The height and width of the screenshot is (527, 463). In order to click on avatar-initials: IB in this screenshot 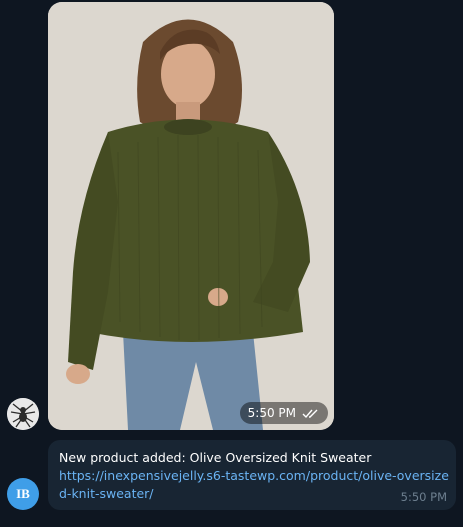, I will do `click(23, 493)`.